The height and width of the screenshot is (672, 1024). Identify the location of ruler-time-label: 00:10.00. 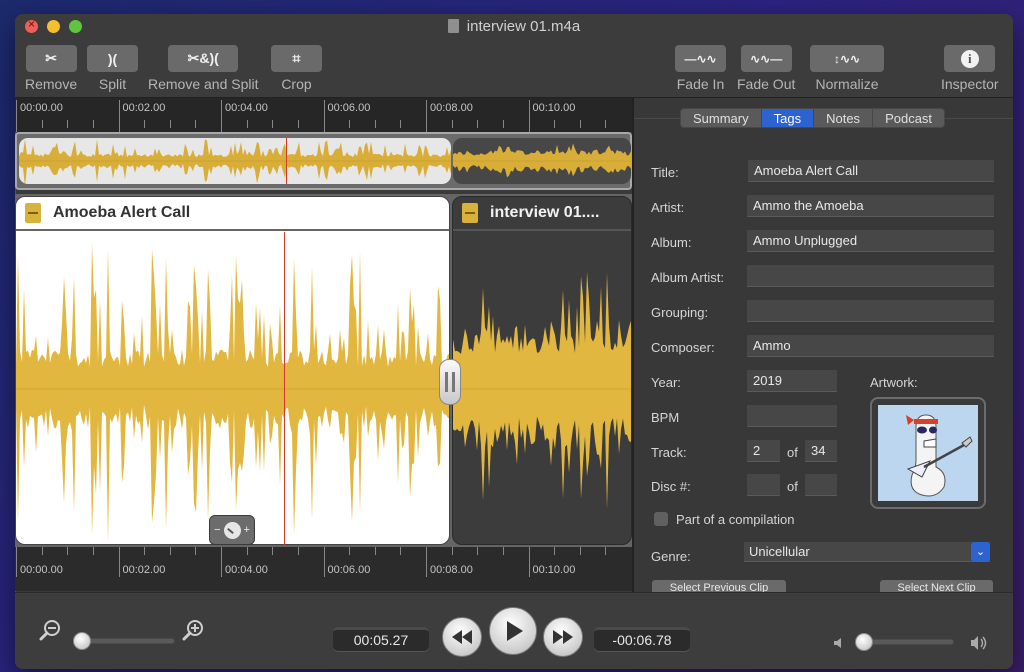
(554, 108).